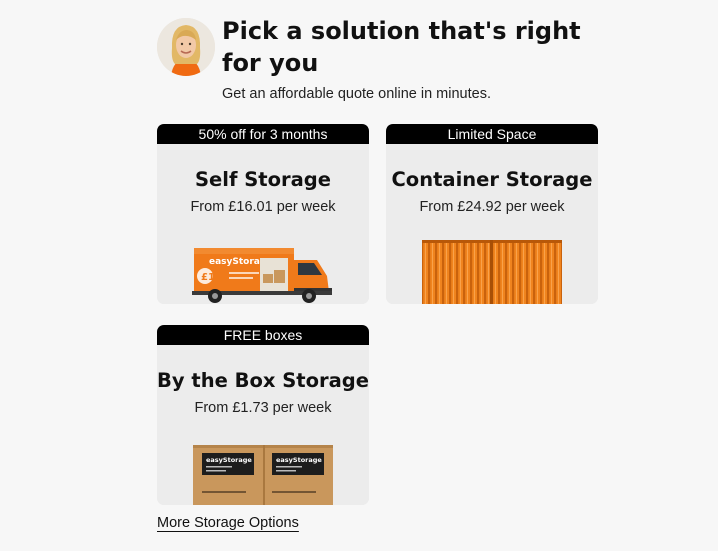 The height and width of the screenshot is (551, 718). What do you see at coordinates (208, 277) in the screenshot?
I see `svg-text: £1` at bounding box center [208, 277].